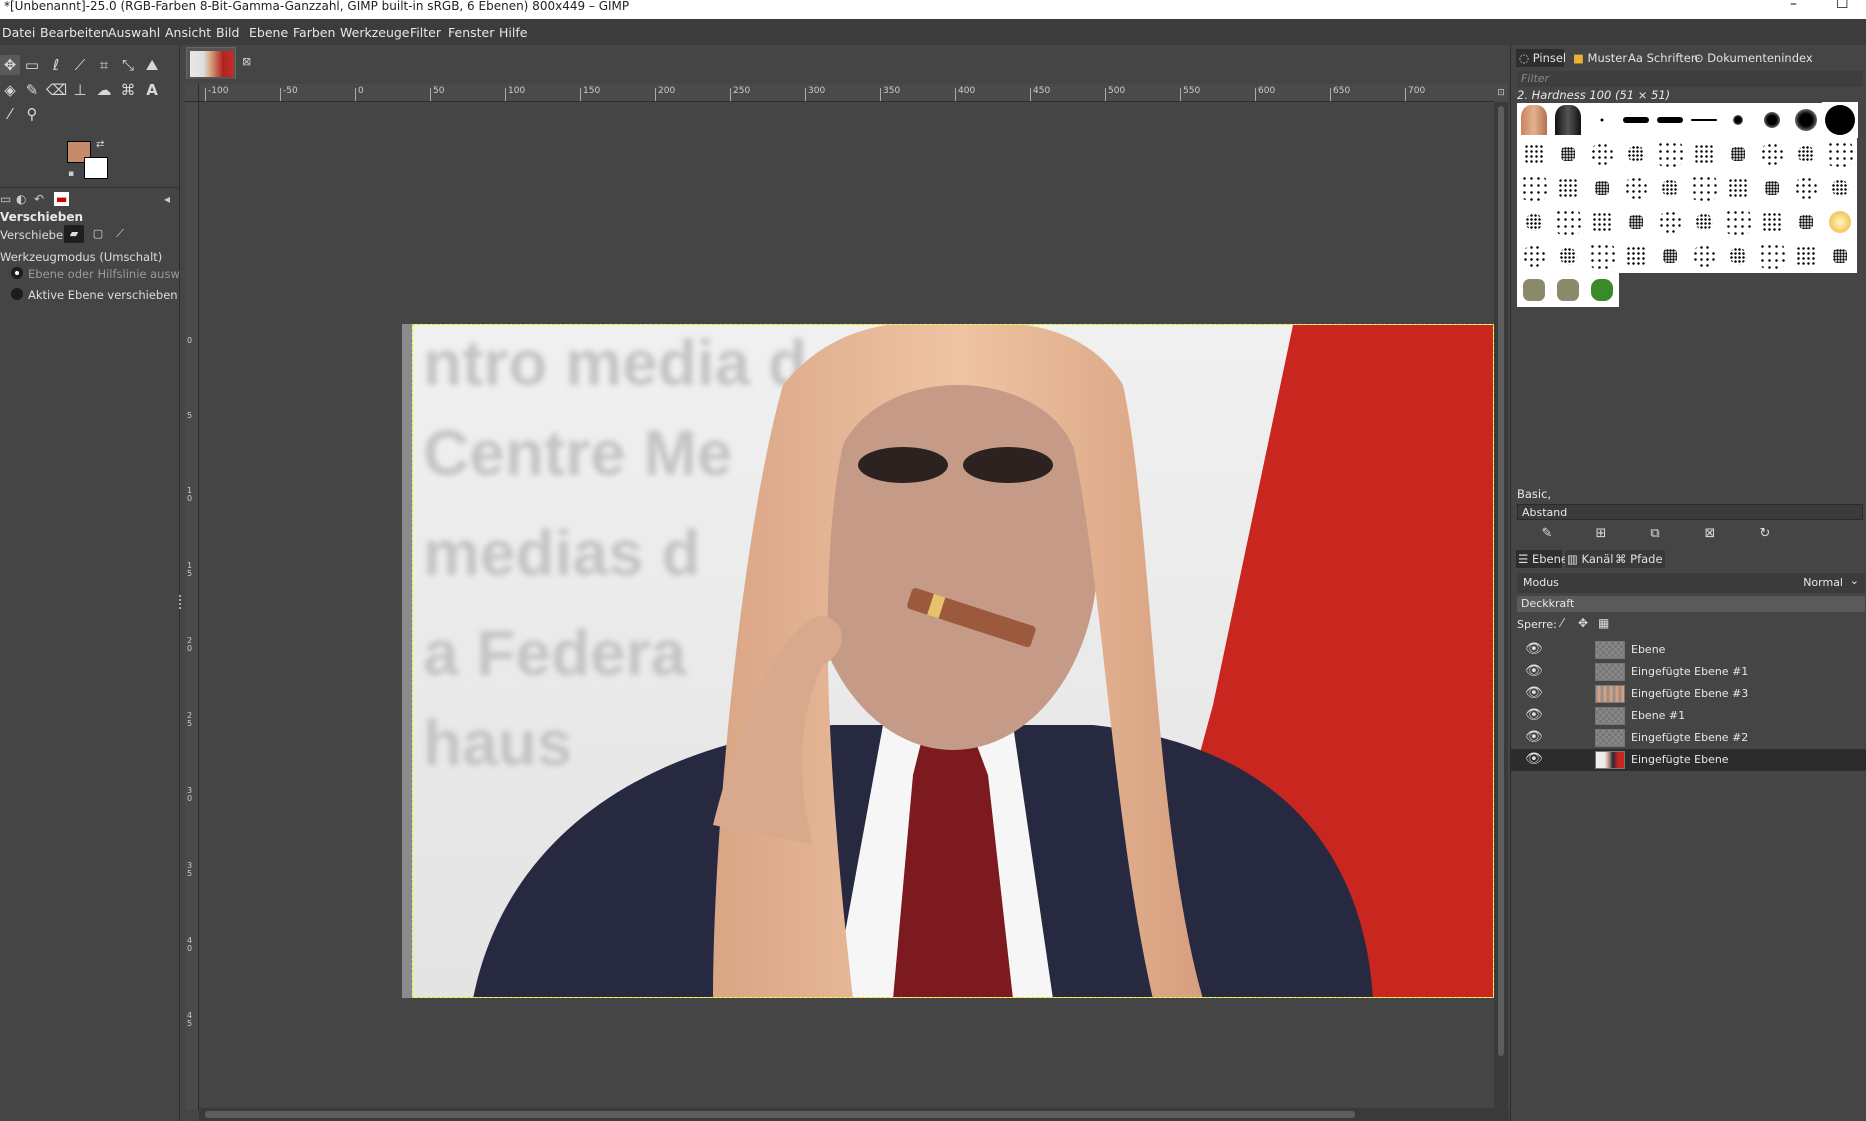  I want to click on brush-grid, so click(1687, 206).